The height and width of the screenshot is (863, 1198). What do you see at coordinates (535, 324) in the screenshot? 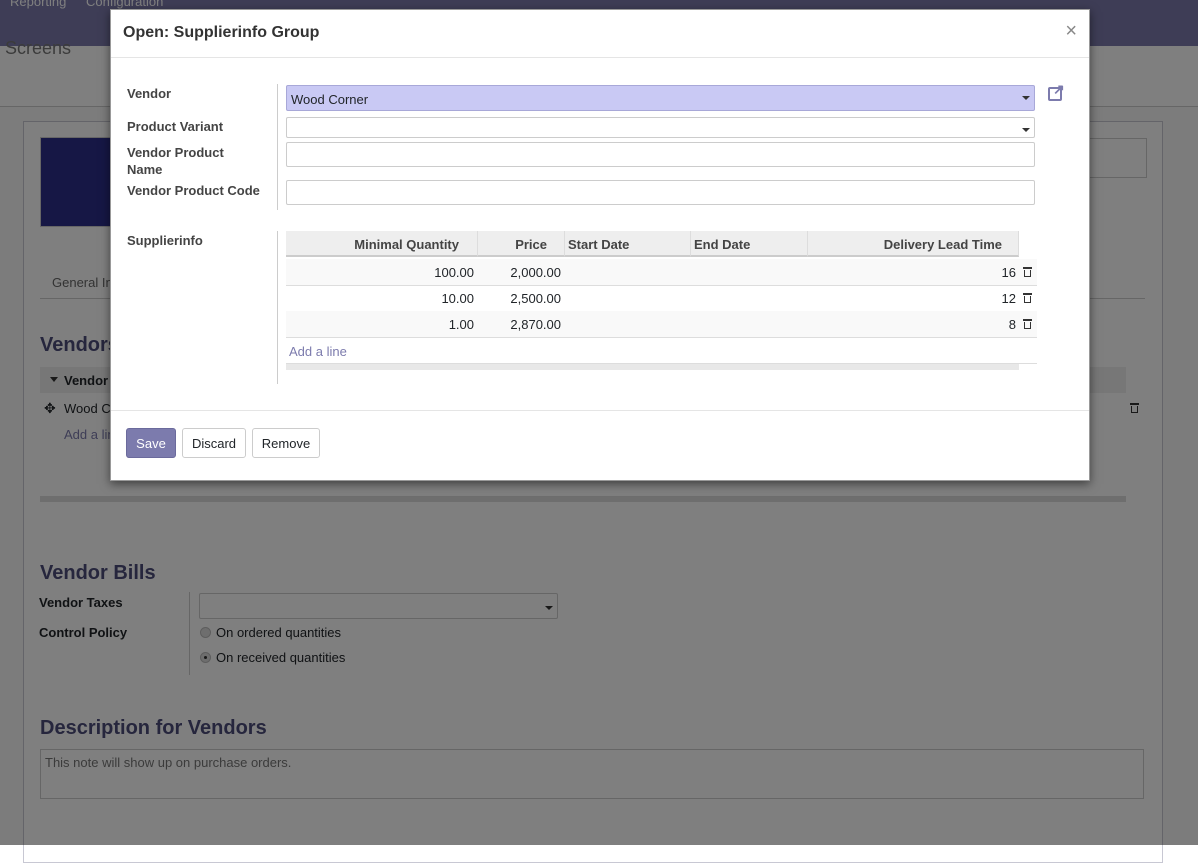
I see `cell-price: 2,870.00` at bounding box center [535, 324].